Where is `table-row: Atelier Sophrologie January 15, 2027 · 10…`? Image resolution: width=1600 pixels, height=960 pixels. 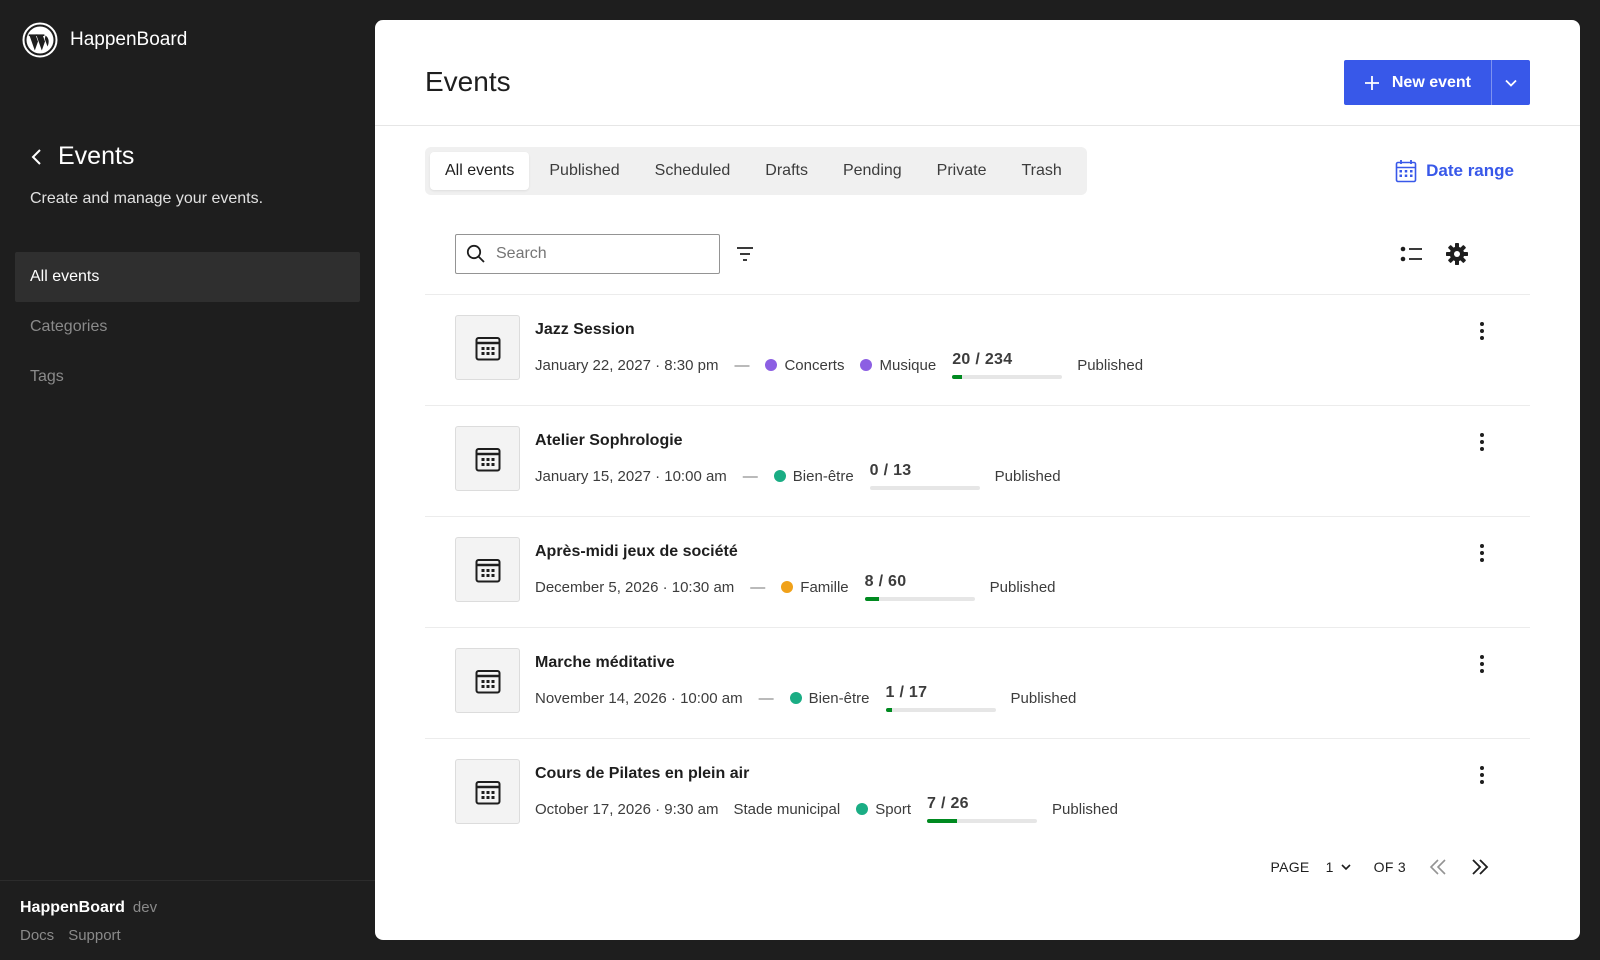
table-row: Atelier Sophrologie January 15, 2027 · 10… is located at coordinates (977, 461).